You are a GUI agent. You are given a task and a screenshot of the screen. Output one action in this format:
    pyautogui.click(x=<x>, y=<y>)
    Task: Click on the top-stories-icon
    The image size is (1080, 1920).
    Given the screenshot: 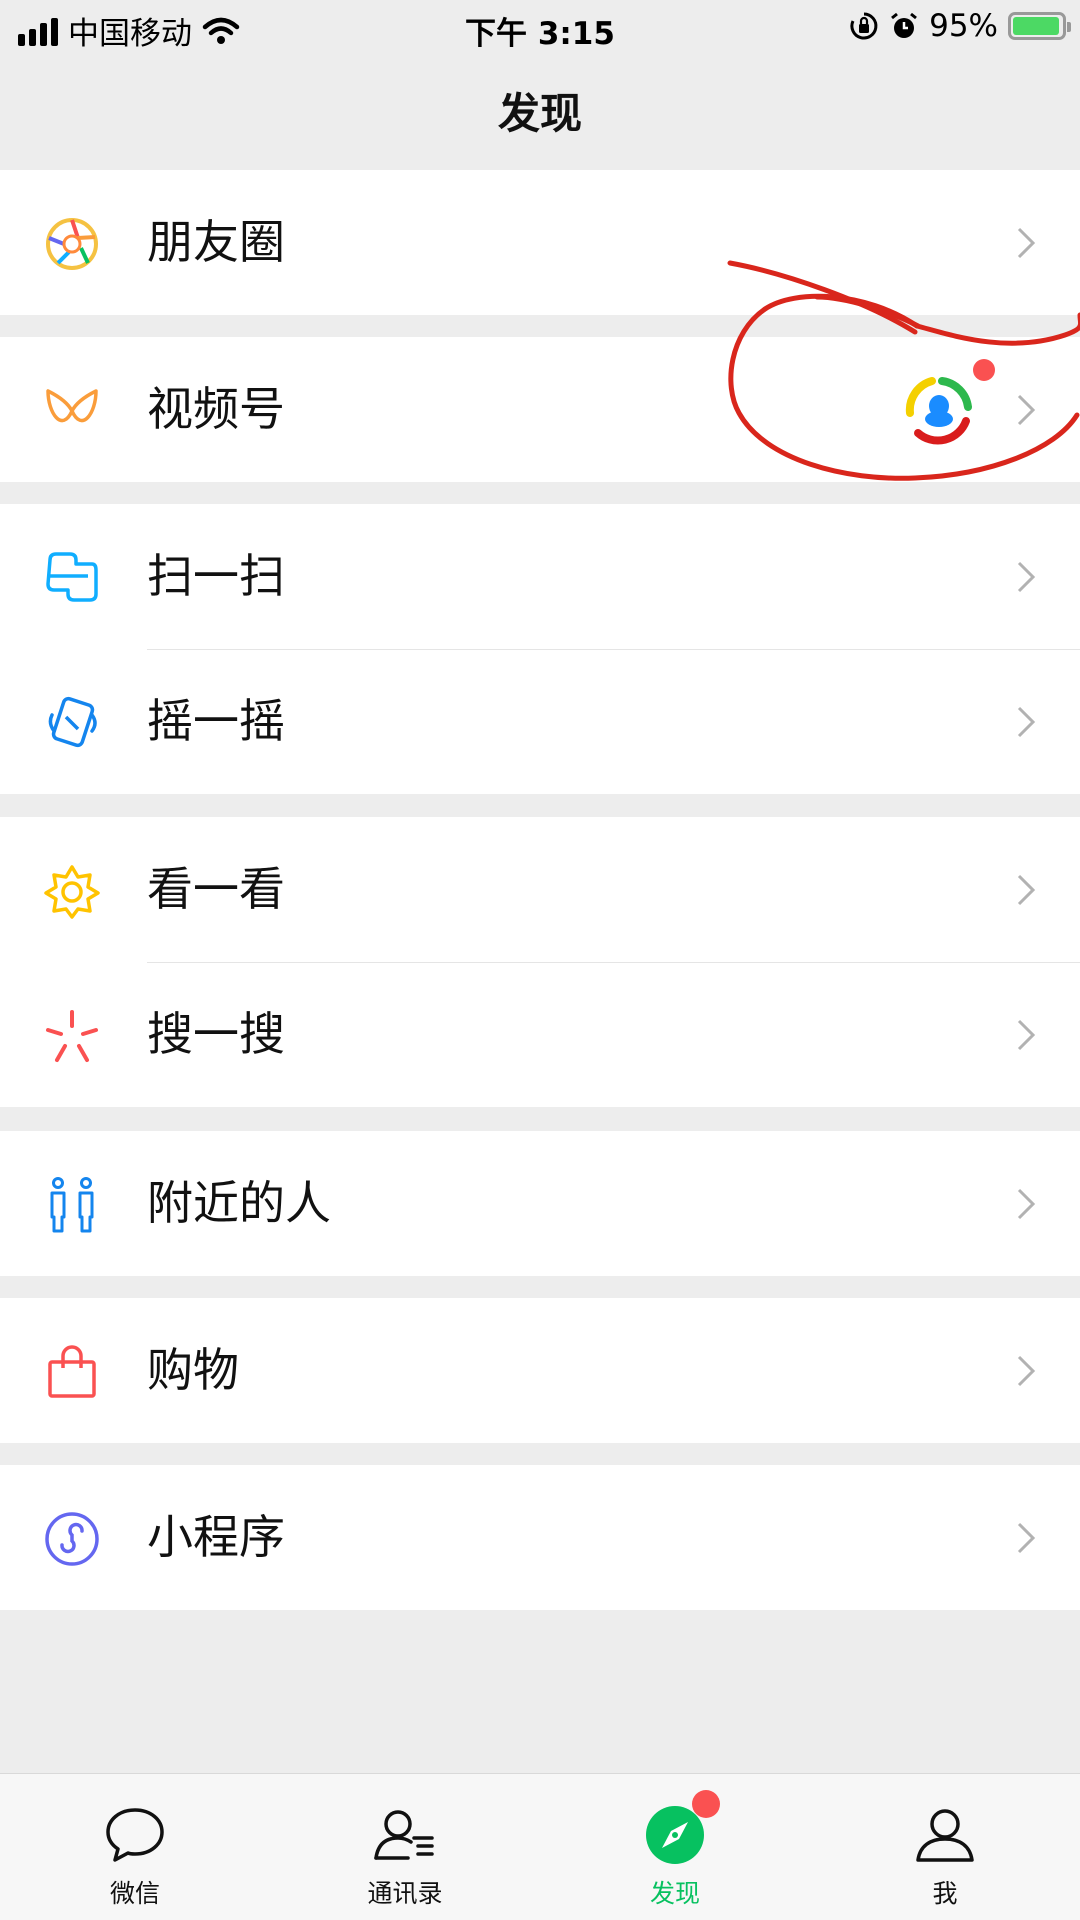 What is the action you would take?
    pyautogui.click(x=72, y=892)
    